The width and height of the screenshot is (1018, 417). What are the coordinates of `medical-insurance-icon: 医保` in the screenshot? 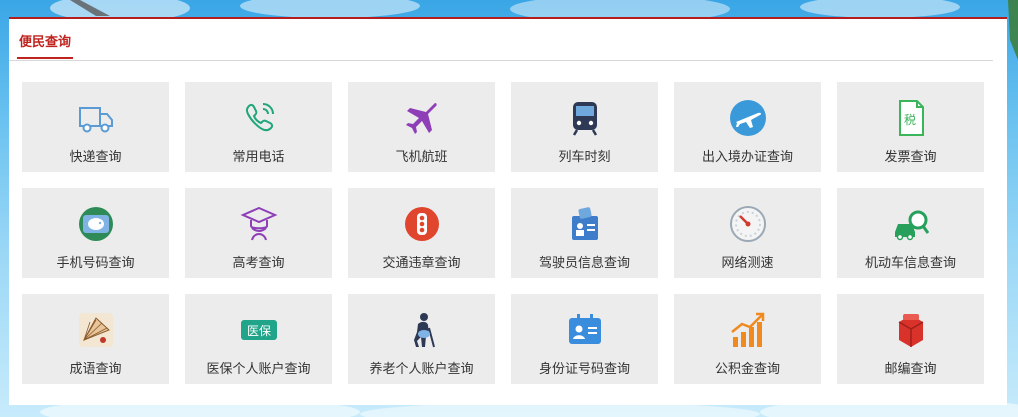 It's located at (259, 330).